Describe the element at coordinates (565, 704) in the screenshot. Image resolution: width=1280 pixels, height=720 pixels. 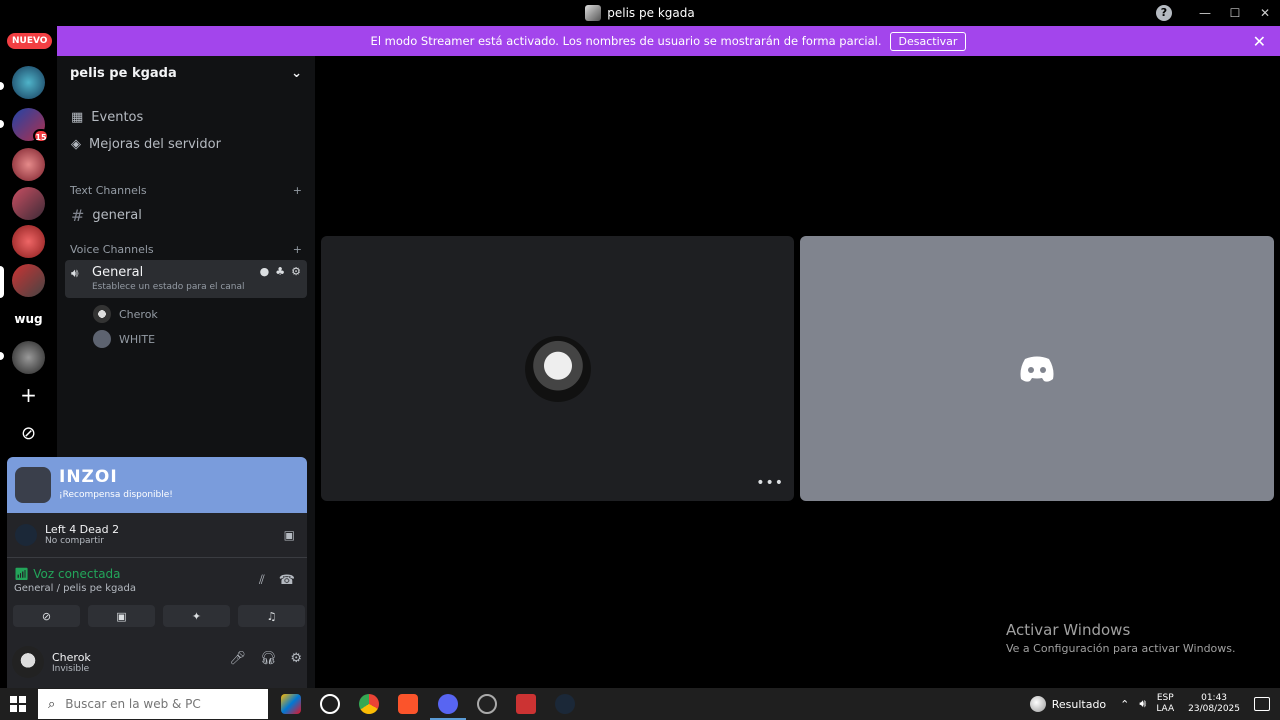
I see `steam-taskbar-icon` at that location.